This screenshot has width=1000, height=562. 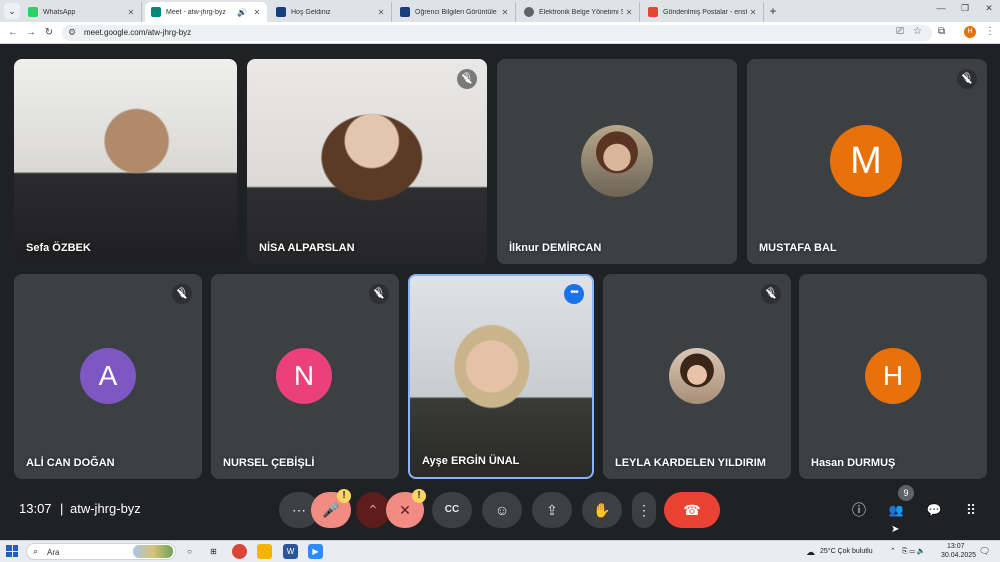 What do you see at coordinates (344, 496) in the screenshot?
I see `mic-warning-icon: !` at bounding box center [344, 496].